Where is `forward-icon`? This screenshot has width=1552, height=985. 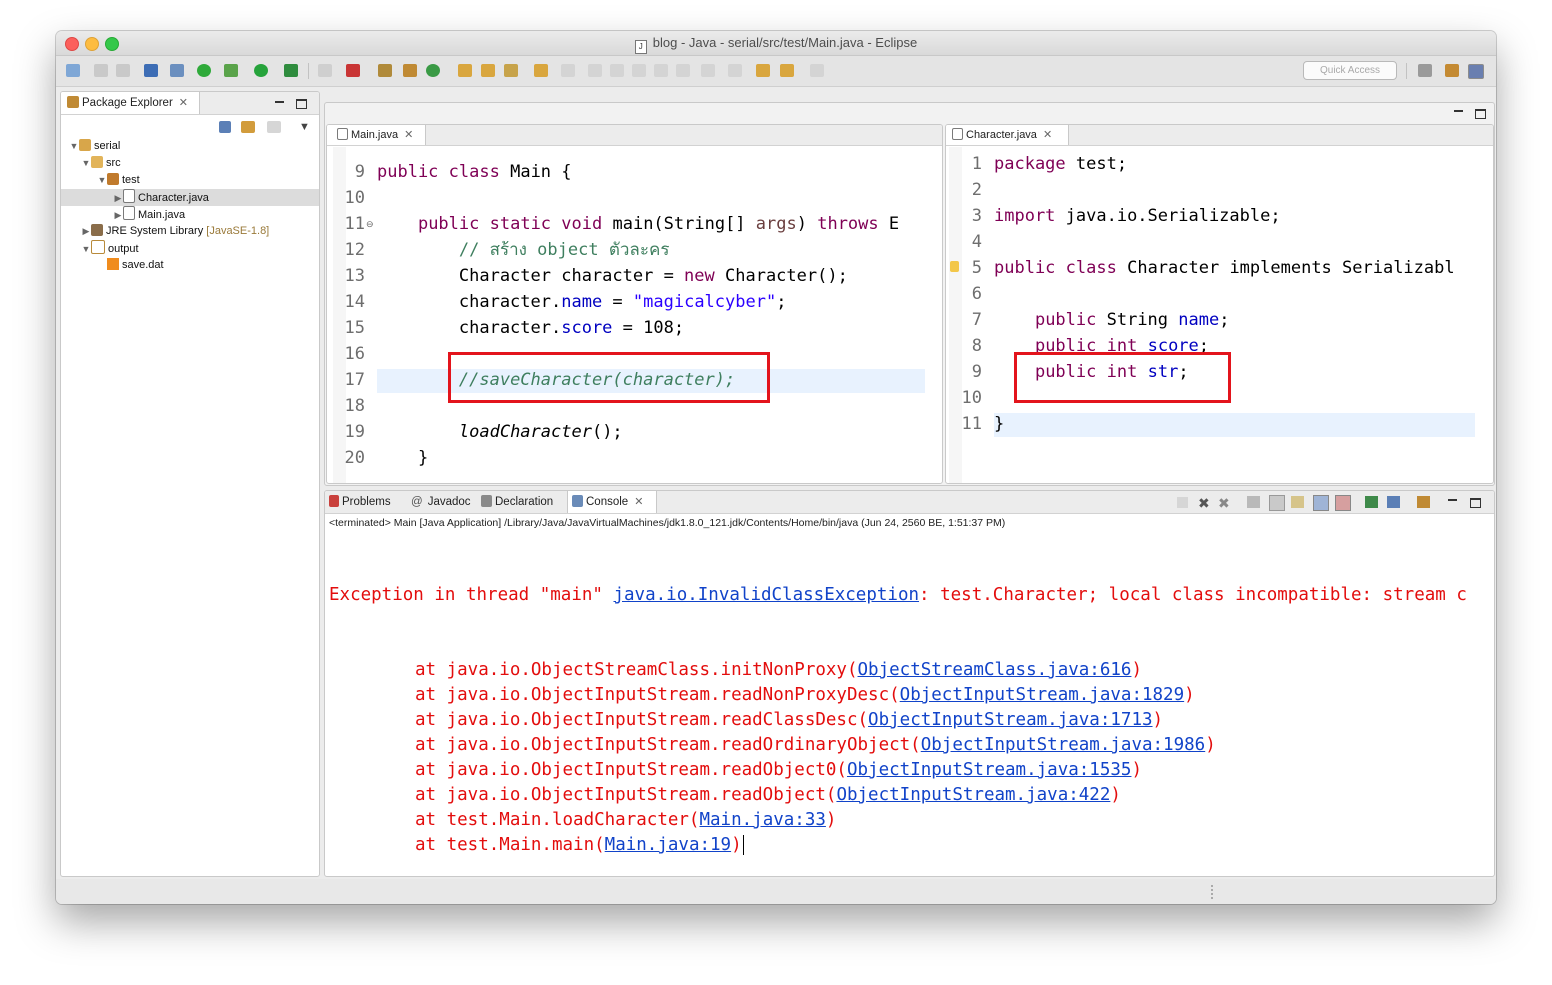 forward-icon is located at coordinates (817, 70).